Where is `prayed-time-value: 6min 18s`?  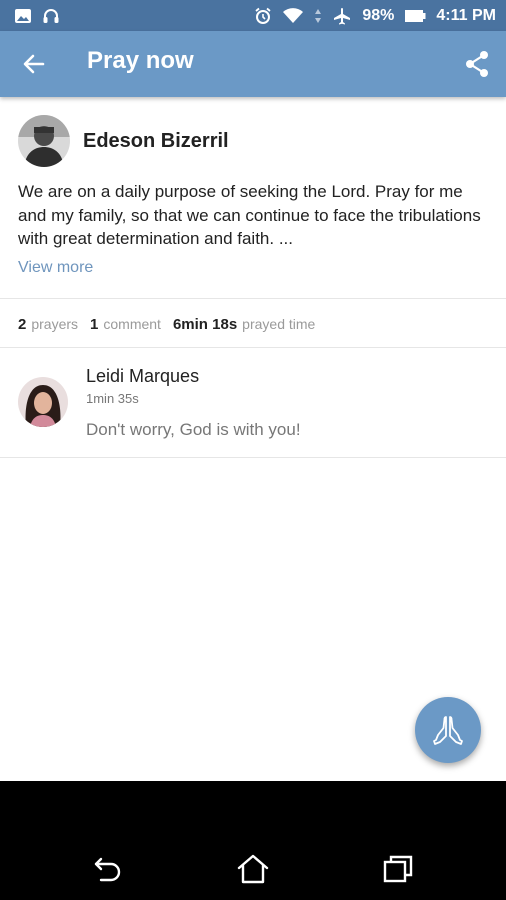
prayed-time-value: 6min 18s is located at coordinates (205, 324).